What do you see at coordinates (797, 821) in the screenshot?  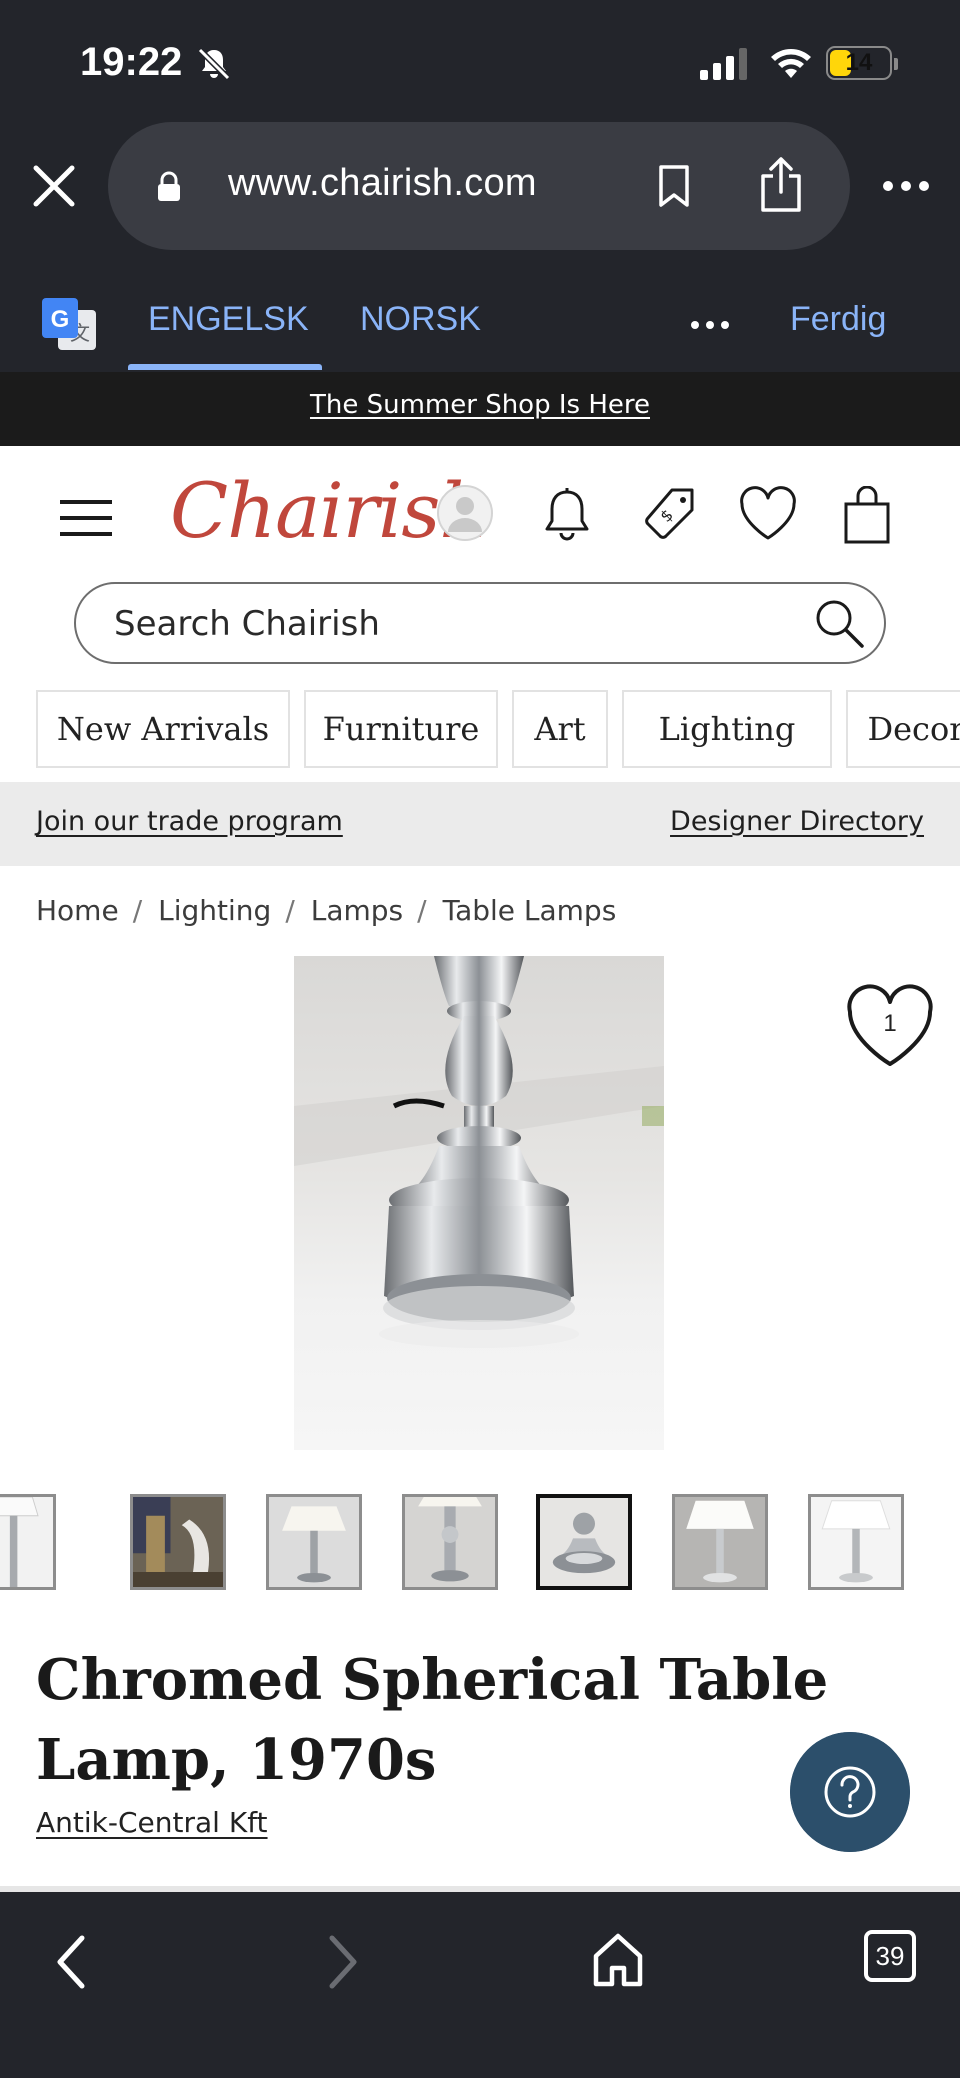 I see `designer-directory-link: Designer Directory` at bounding box center [797, 821].